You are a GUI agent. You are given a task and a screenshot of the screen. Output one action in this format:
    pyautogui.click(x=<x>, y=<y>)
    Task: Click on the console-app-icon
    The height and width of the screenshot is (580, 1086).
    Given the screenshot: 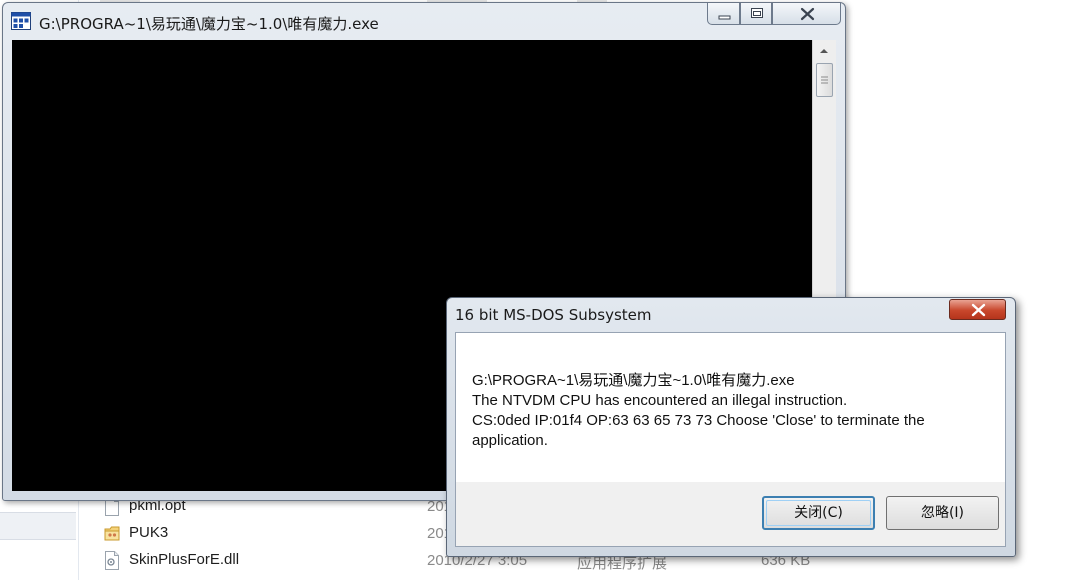 What is the action you would take?
    pyautogui.click(x=21, y=21)
    